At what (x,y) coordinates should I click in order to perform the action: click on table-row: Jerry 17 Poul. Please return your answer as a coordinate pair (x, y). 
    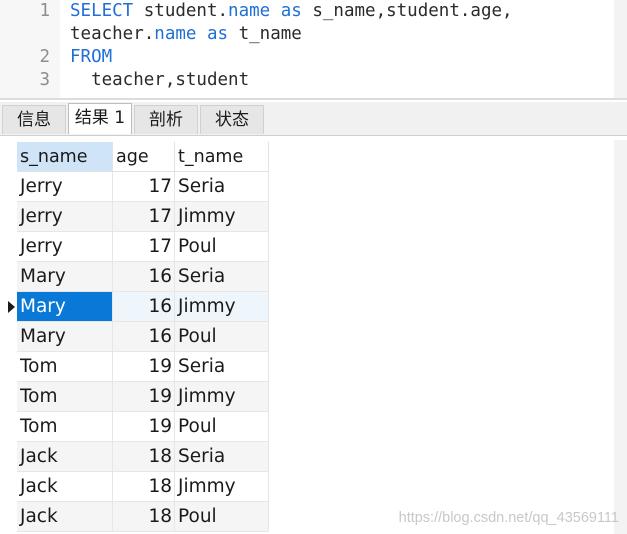
    Looking at the image, I should click on (143, 247).